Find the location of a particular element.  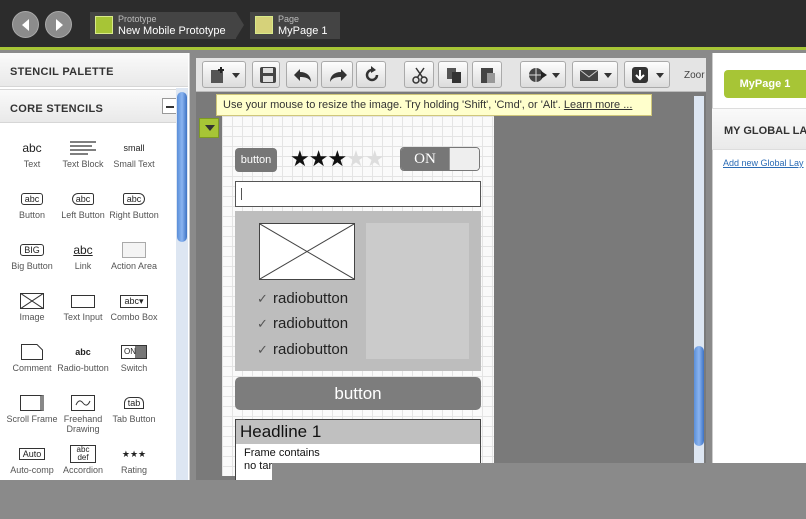

mock-rating: ★★★★★ is located at coordinates (337, 159).